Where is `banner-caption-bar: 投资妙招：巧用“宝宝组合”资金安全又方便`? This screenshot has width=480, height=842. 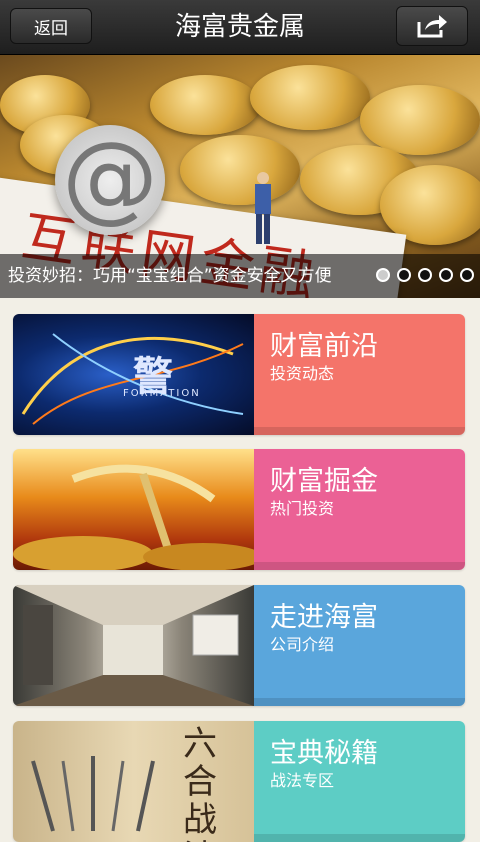 banner-caption-bar: 投资妙招：巧用“宝宝组合”资金安全又方便 is located at coordinates (240, 276).